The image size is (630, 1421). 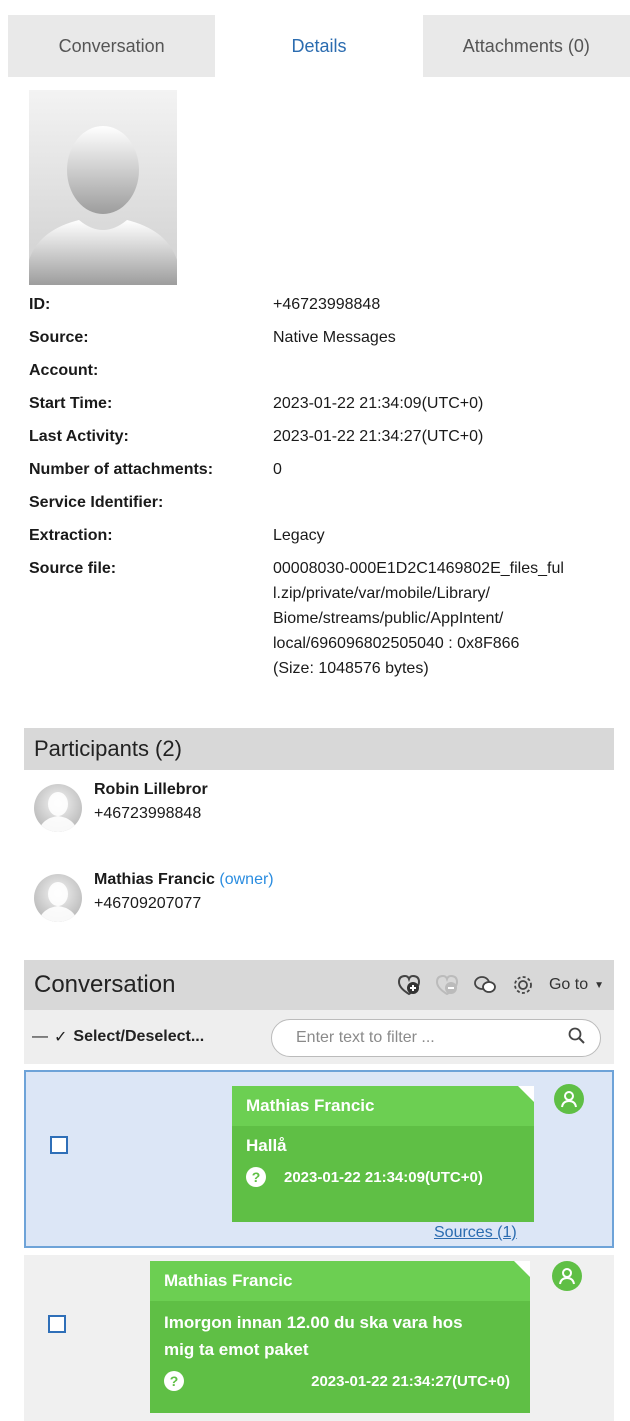 I want to click on filter-input, so click(x=432, y=1038).